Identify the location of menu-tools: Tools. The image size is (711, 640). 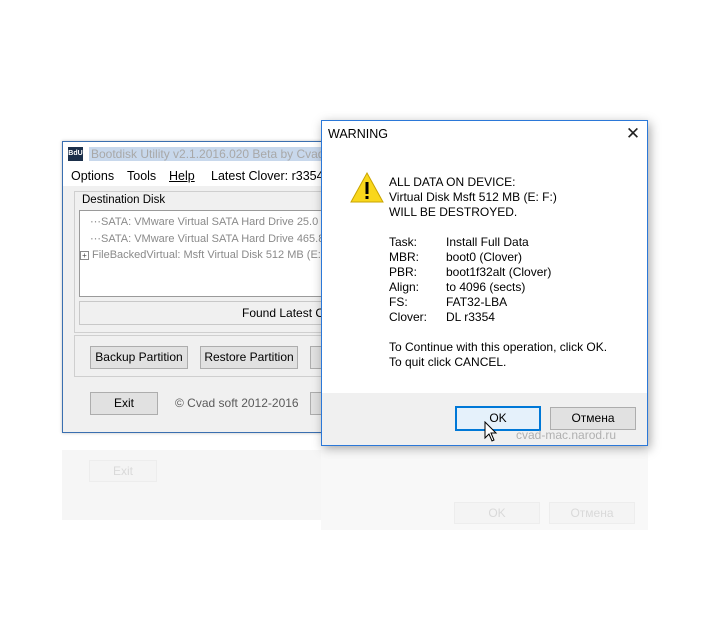
(141, 176).